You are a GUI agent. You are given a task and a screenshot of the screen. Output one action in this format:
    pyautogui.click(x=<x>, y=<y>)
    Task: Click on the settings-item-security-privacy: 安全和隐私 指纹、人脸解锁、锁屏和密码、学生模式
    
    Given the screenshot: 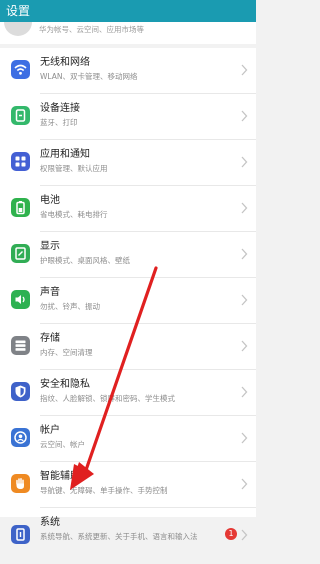 What is the action you would take?
    pyautogui.click(x=128, y=393)
    